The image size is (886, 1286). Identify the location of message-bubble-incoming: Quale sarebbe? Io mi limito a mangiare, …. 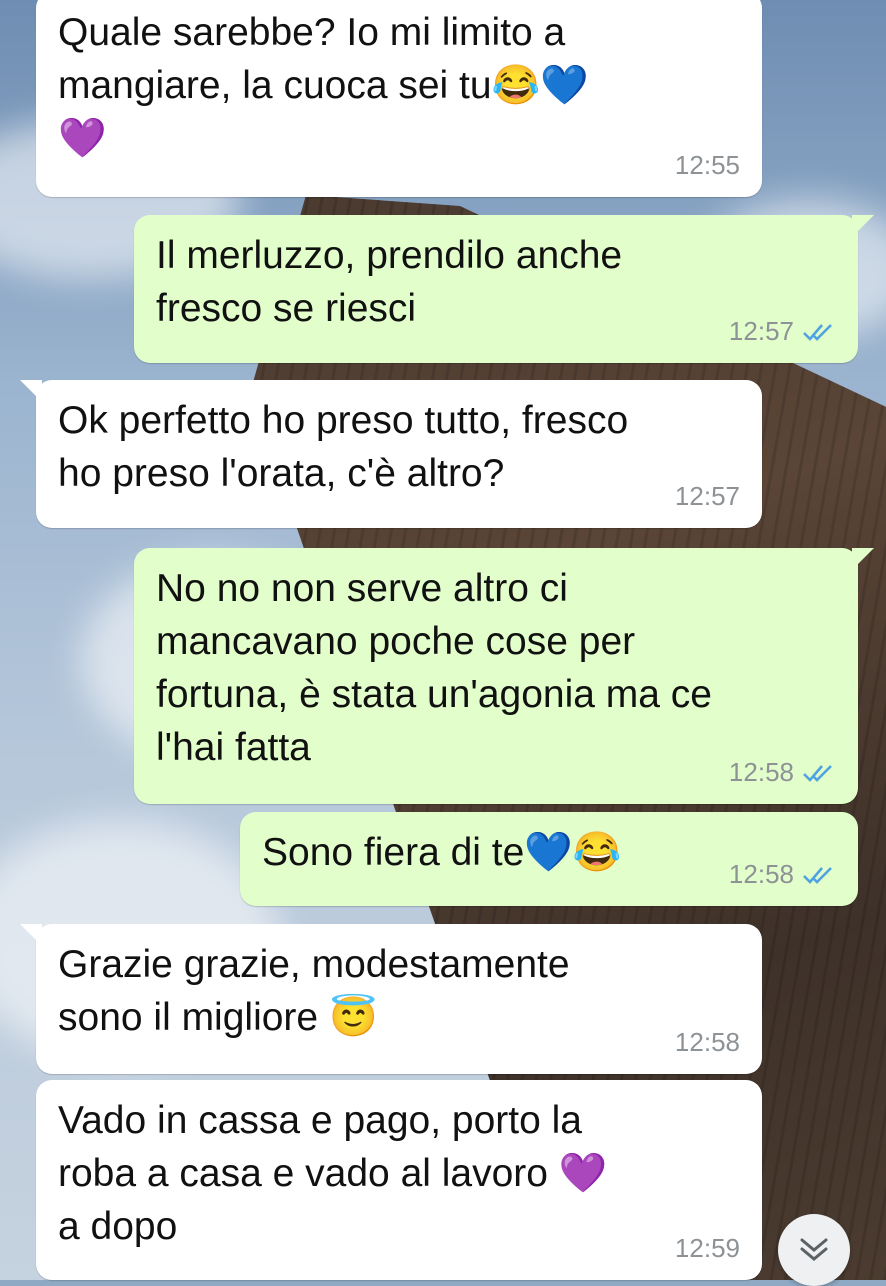
(399, 98).